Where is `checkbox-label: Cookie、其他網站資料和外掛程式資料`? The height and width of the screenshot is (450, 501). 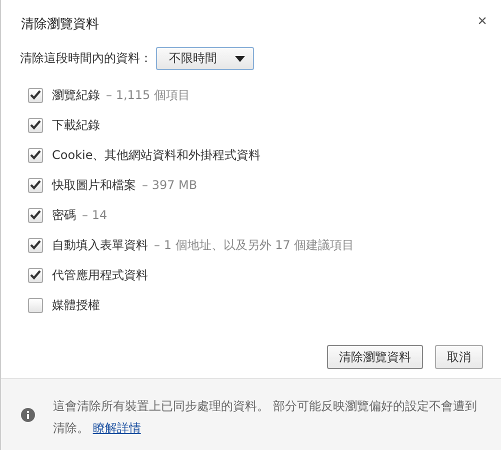 checkbox-label: Cookie、其他網站資料和外掛程式資料 is located at coordinates (156, 155).